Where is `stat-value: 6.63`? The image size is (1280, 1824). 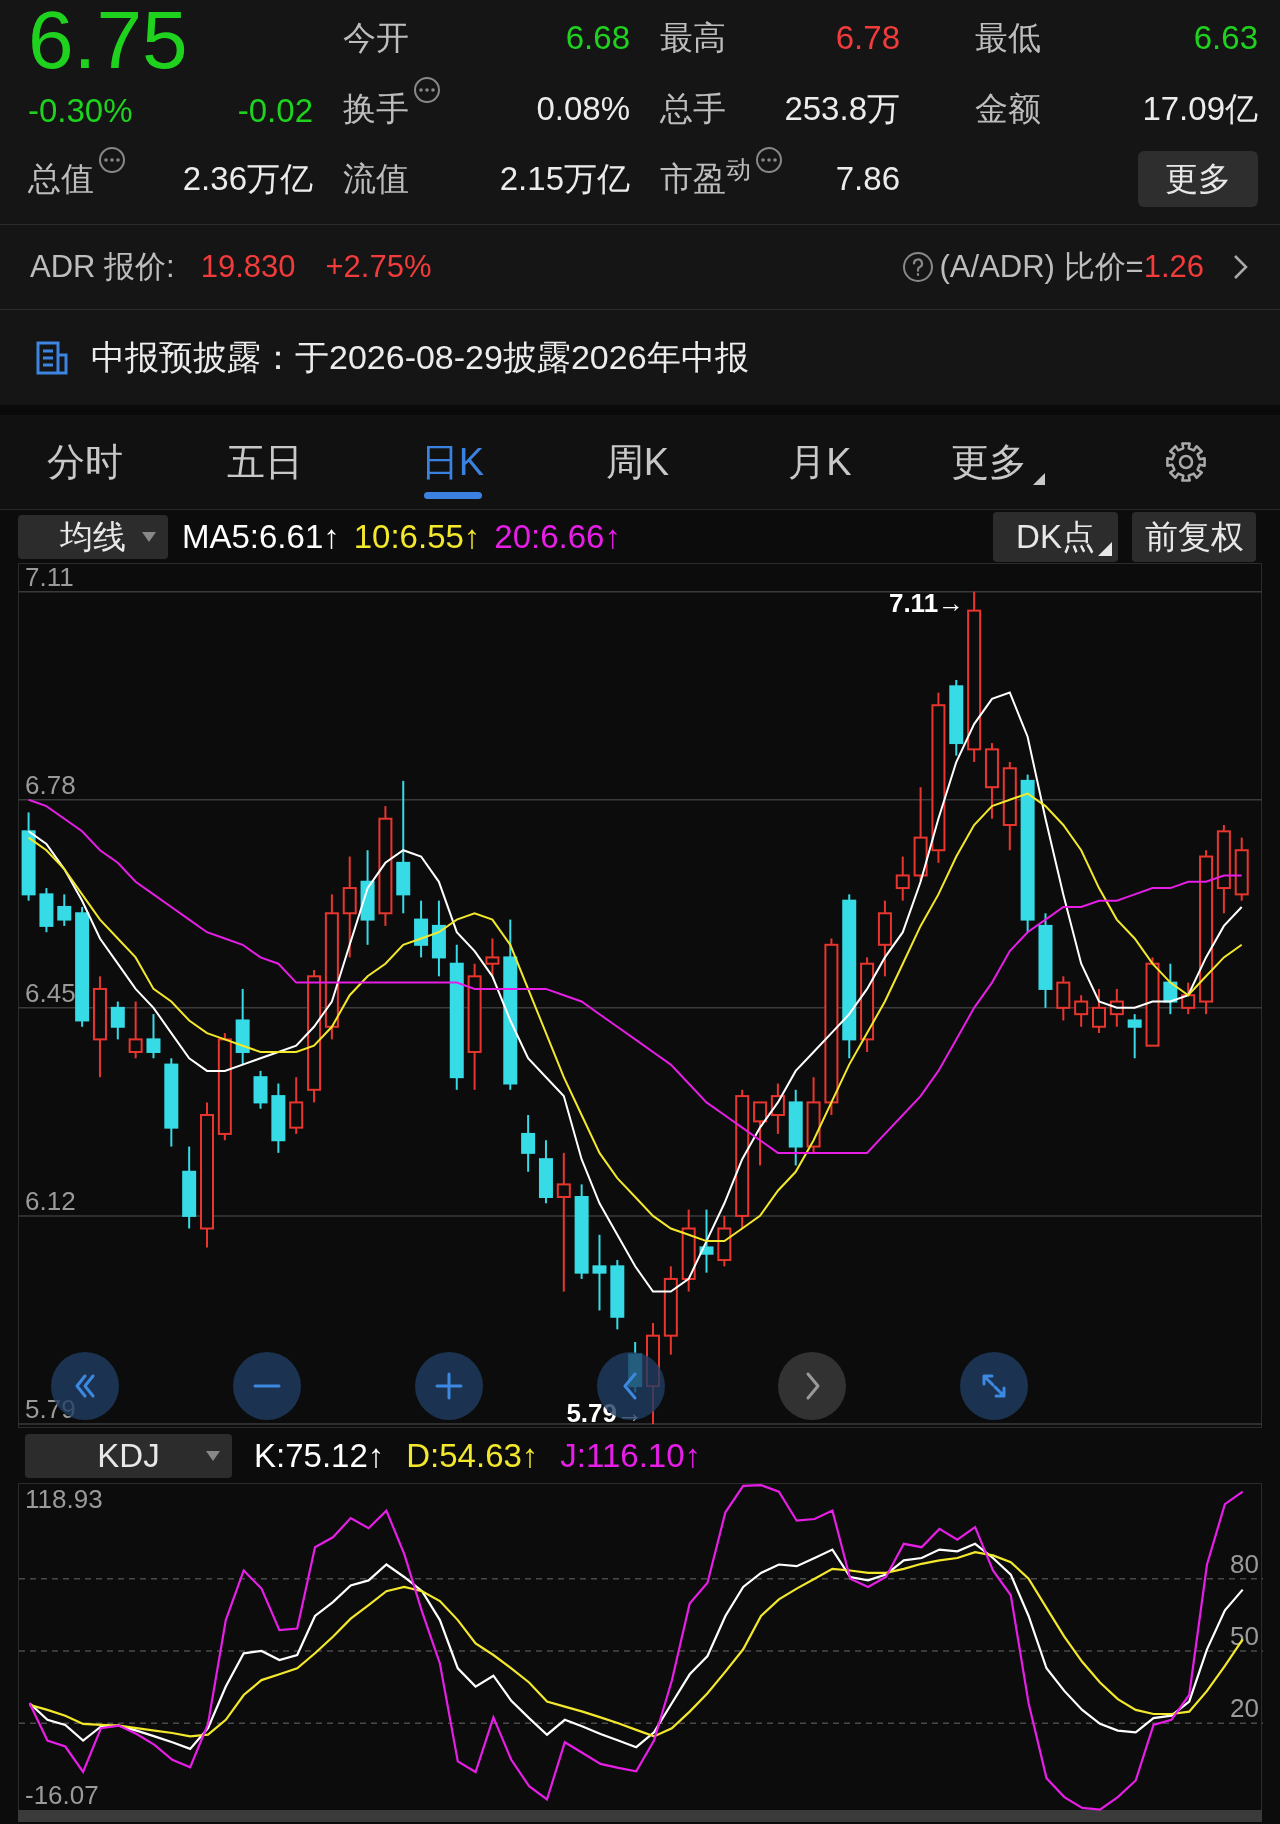 stat-value: 6.63 is located at coordinates (1225, 38).